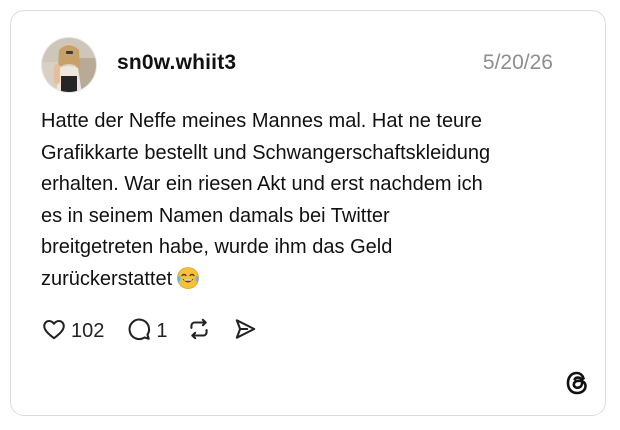 The height and width of the screenshot is (430, 620). I want to click on post-text-line: es in seinem Namen damals bei Twitter, so click(215, 215).